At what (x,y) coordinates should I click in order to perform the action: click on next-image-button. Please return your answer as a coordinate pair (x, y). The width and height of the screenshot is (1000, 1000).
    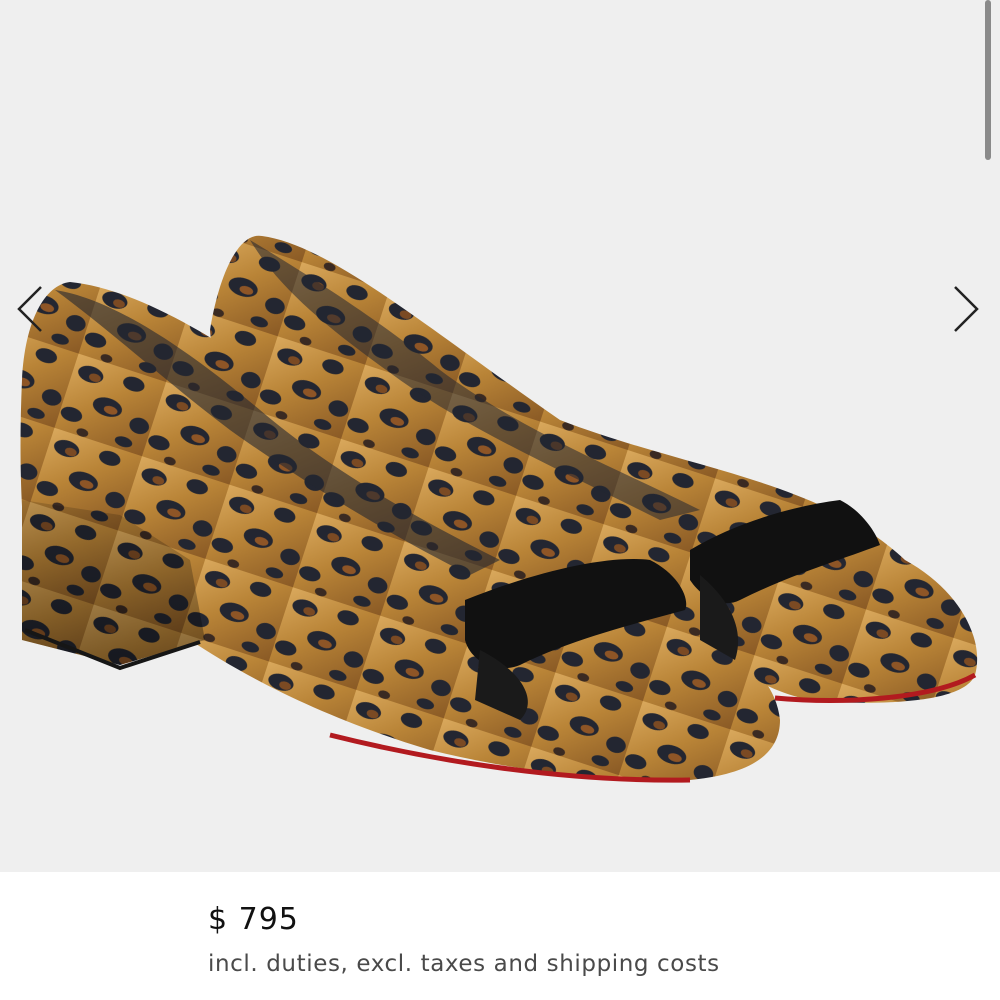
    Looking at the image, I should click on (965, 309).